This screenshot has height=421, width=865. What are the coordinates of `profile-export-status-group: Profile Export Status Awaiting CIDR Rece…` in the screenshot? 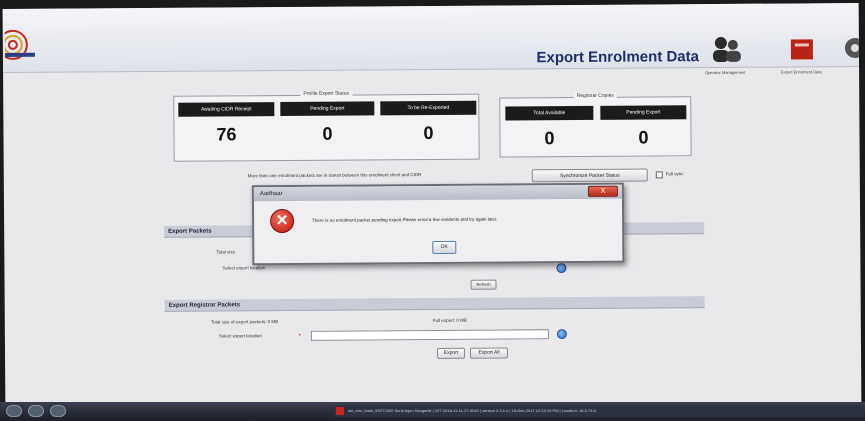 It's located at (326, 126).